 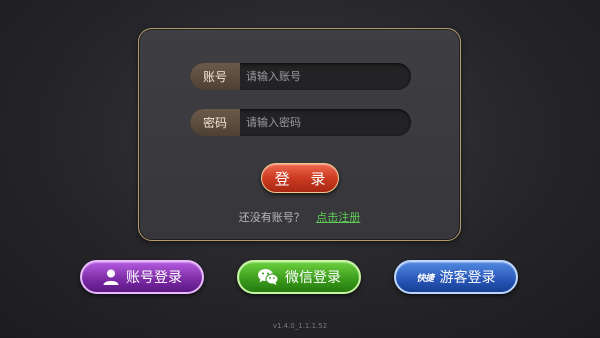 I want to click on register-link: 点击注册, so click(x=338, y=217).